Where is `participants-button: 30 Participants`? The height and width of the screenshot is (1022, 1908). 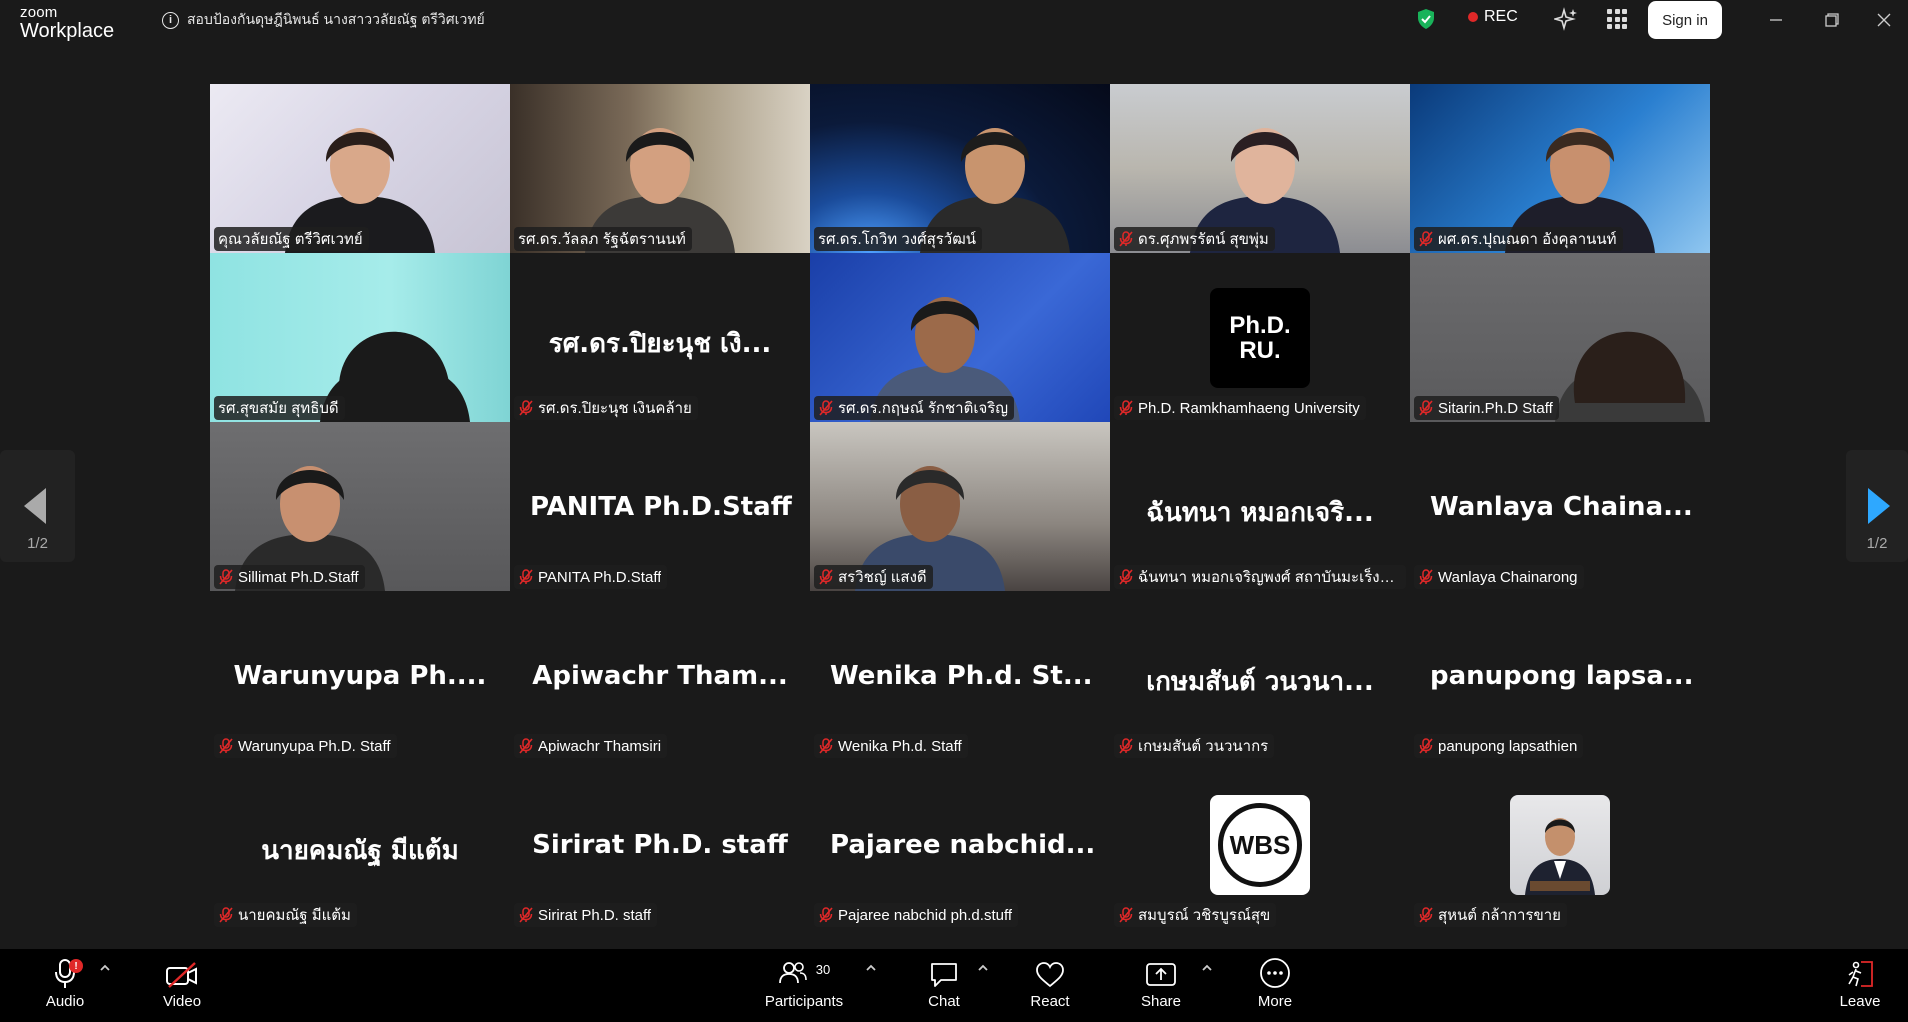
participants-button: 30 Participants is located at coordinates (804, 985).